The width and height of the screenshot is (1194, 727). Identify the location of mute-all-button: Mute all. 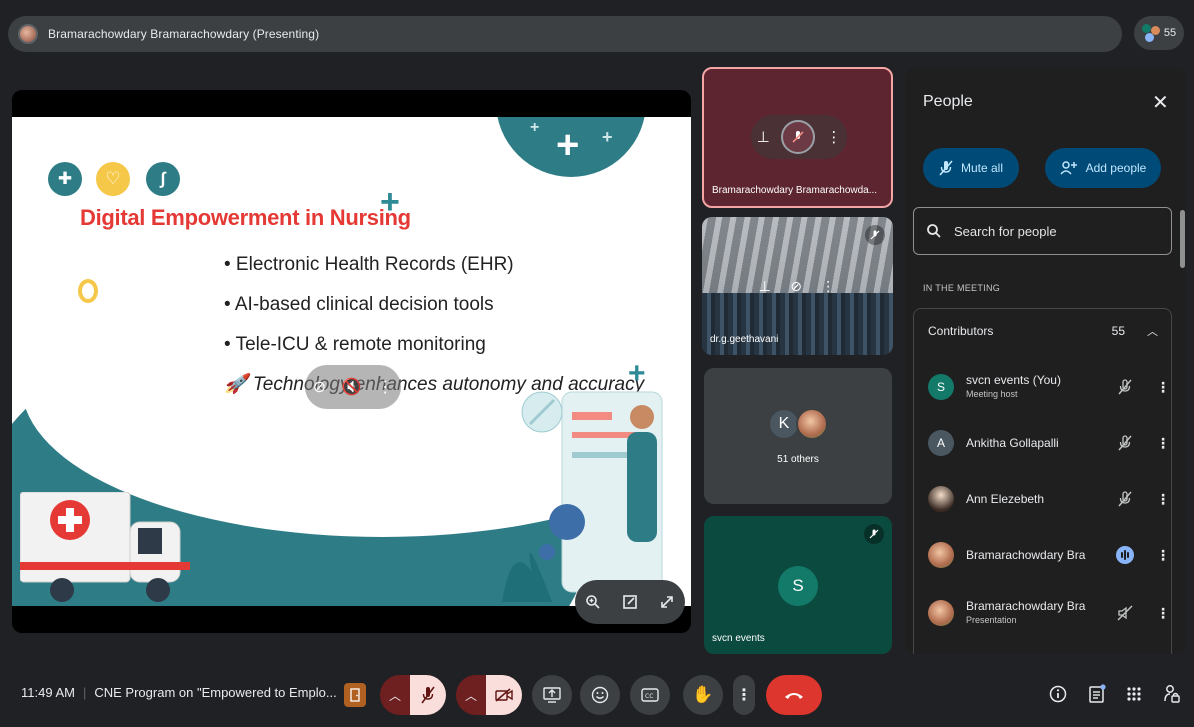
(971, 168).